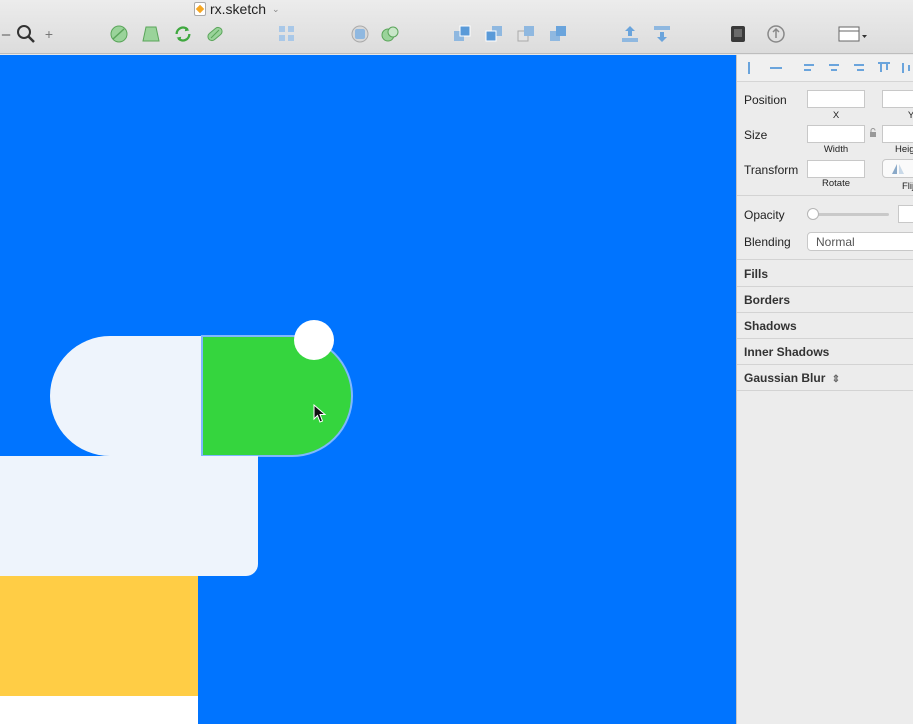 The width and height of the screenshot is (913, 724). I want to click on opacity-label: Opacity, so click(764, 215).